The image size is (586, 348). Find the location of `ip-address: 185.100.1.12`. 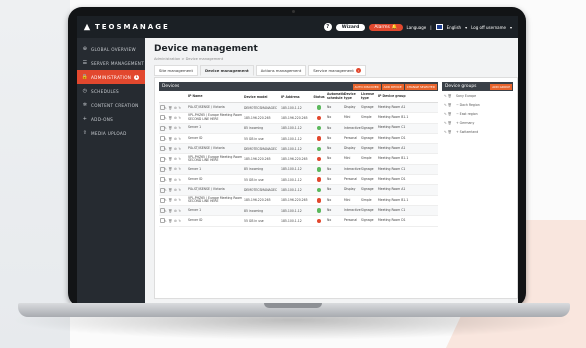

ip-address: 185.100.1.12 is located at coordinates (291, 179).